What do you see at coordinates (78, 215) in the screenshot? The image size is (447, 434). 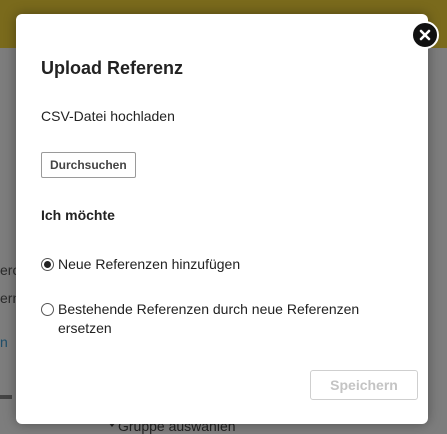 I see `option-section-label: Ich möchte` at bounding box center [78, 215].